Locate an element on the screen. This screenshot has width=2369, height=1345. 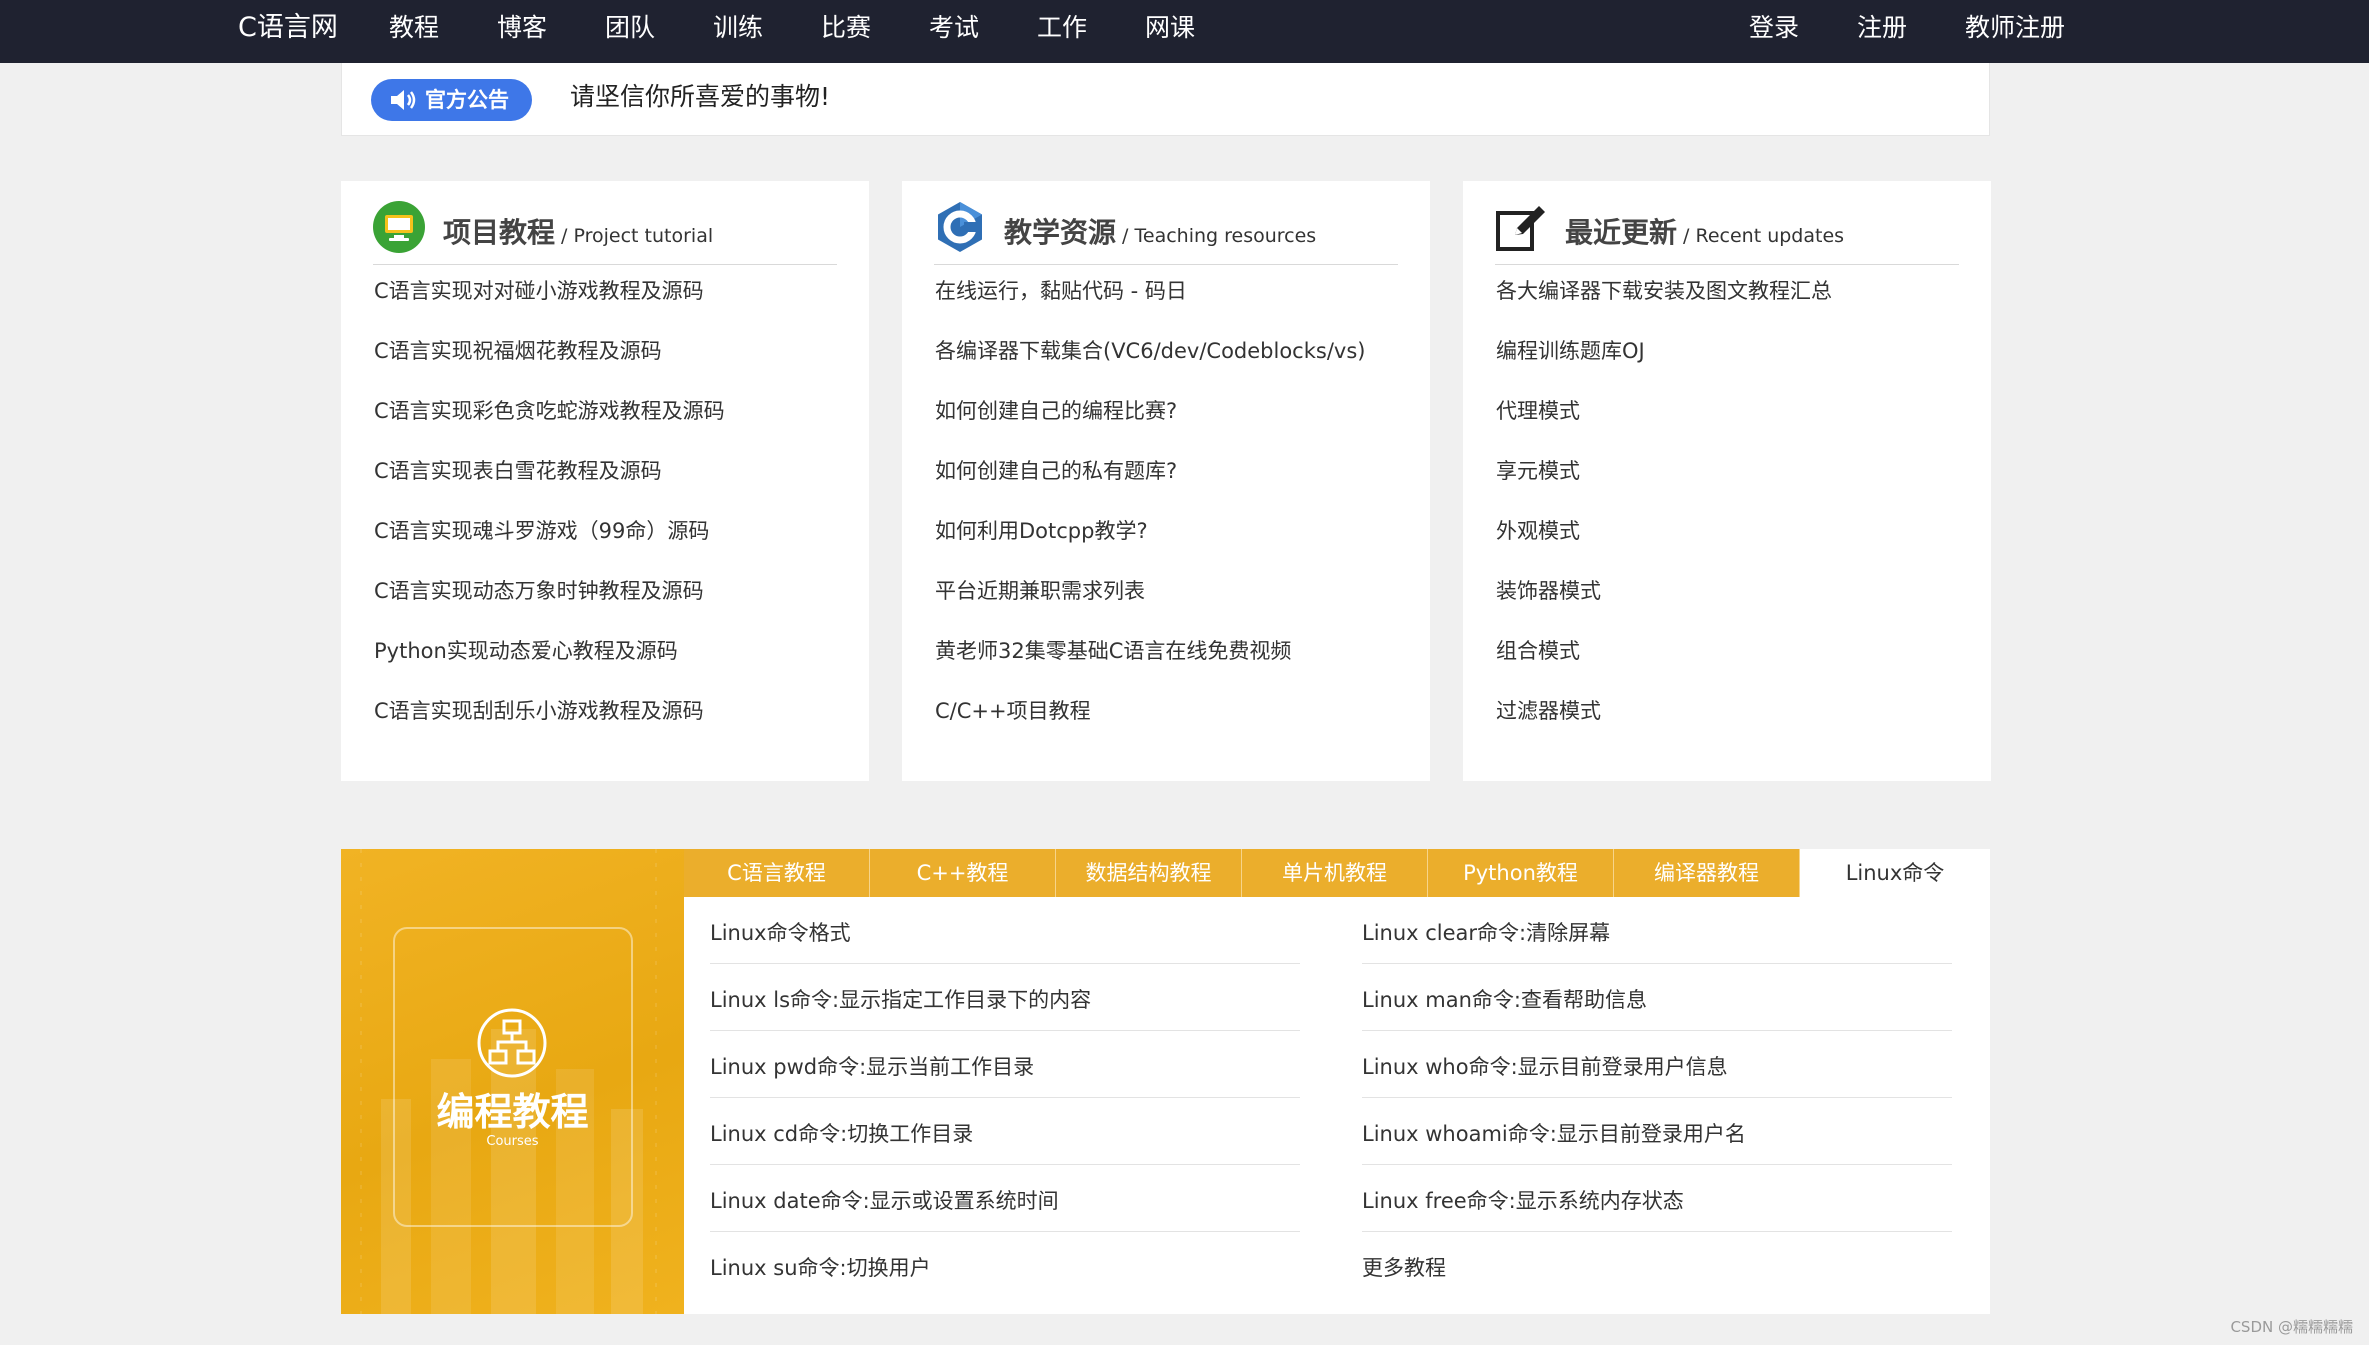
list-item: C语言实现祝福烟花教程及源码 is located at coordinates (549, 371).